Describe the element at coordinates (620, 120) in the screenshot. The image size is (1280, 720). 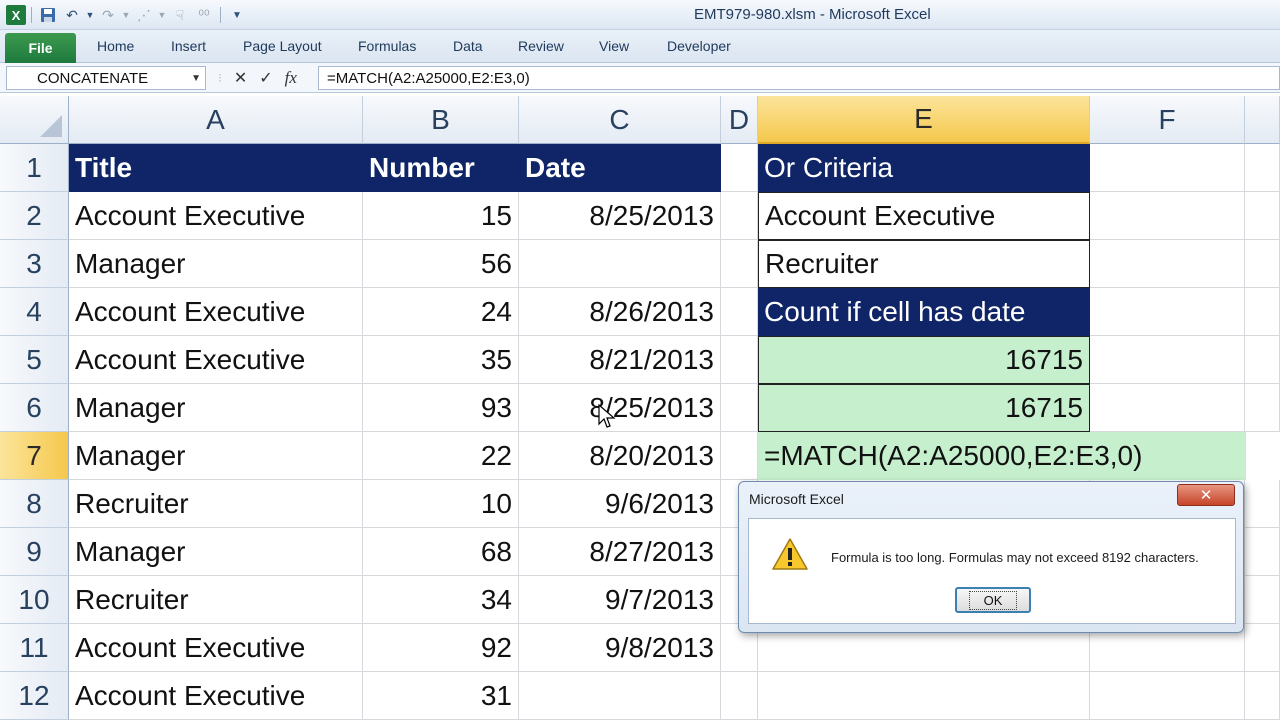
I see `column-header-c: C` at that location.